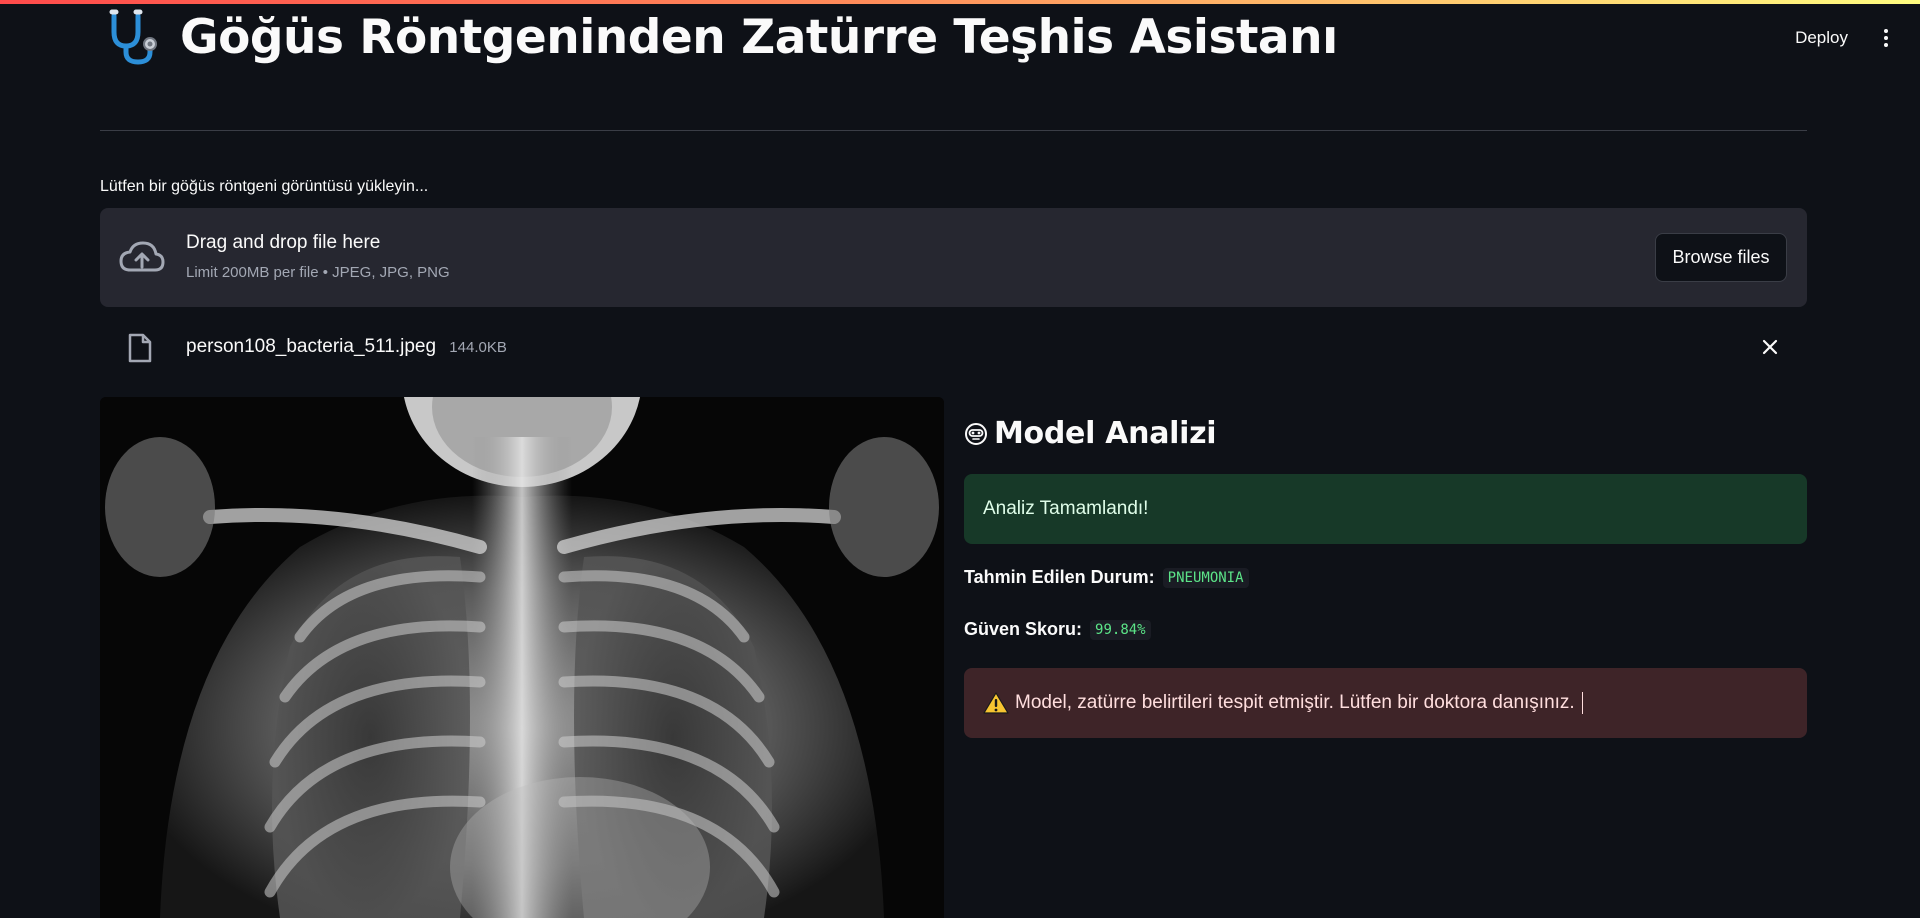  I want to click on browse-files-button: Browse files, so click(1721, 257).